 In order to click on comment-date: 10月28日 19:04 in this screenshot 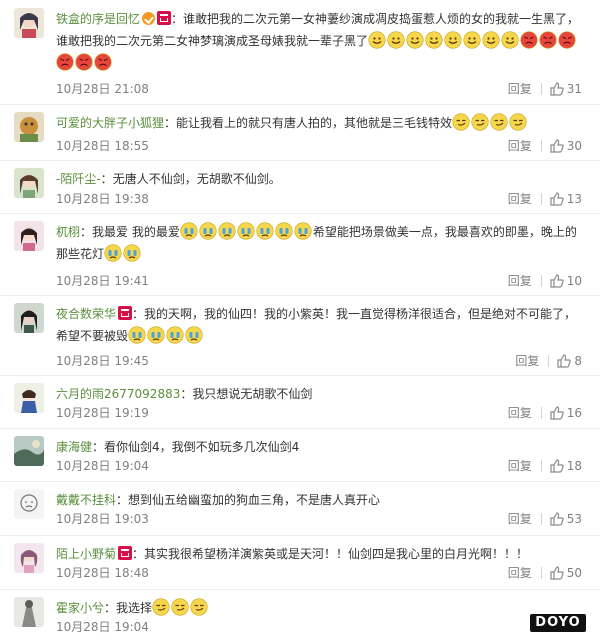, I will do `click(102, 627)`.